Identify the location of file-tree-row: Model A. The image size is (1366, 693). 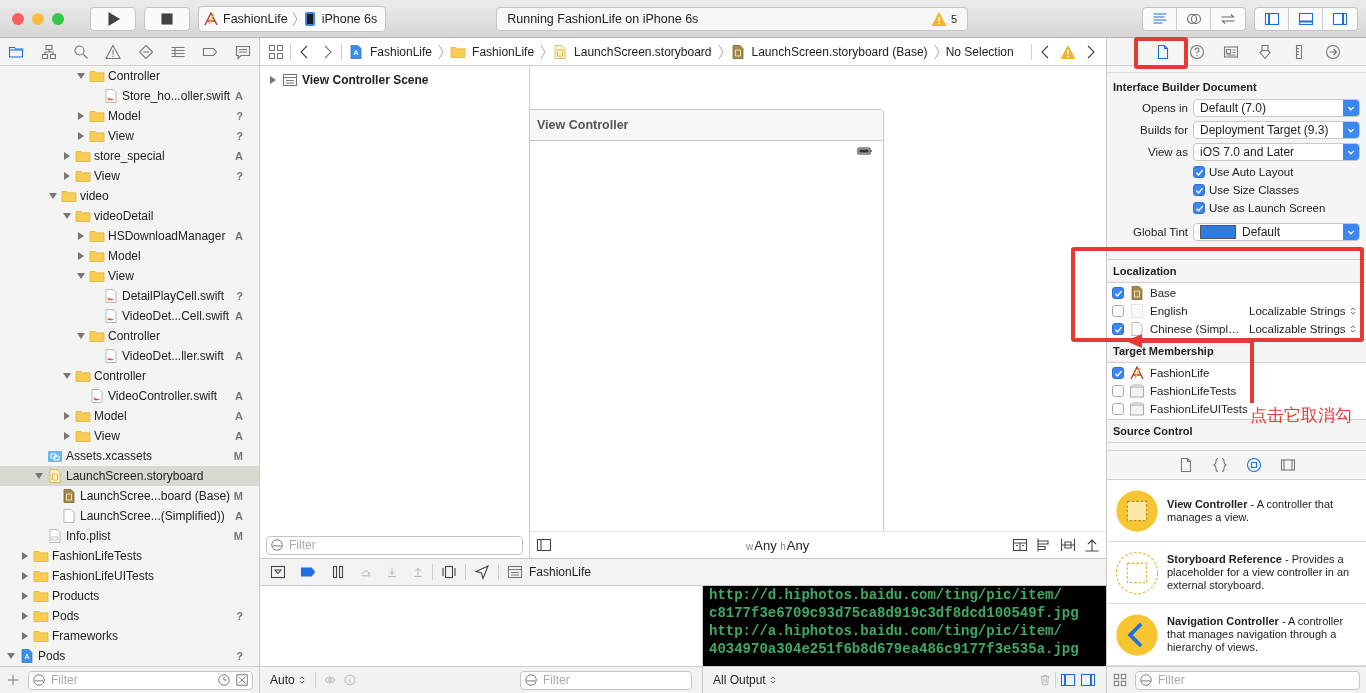
(129, 416).